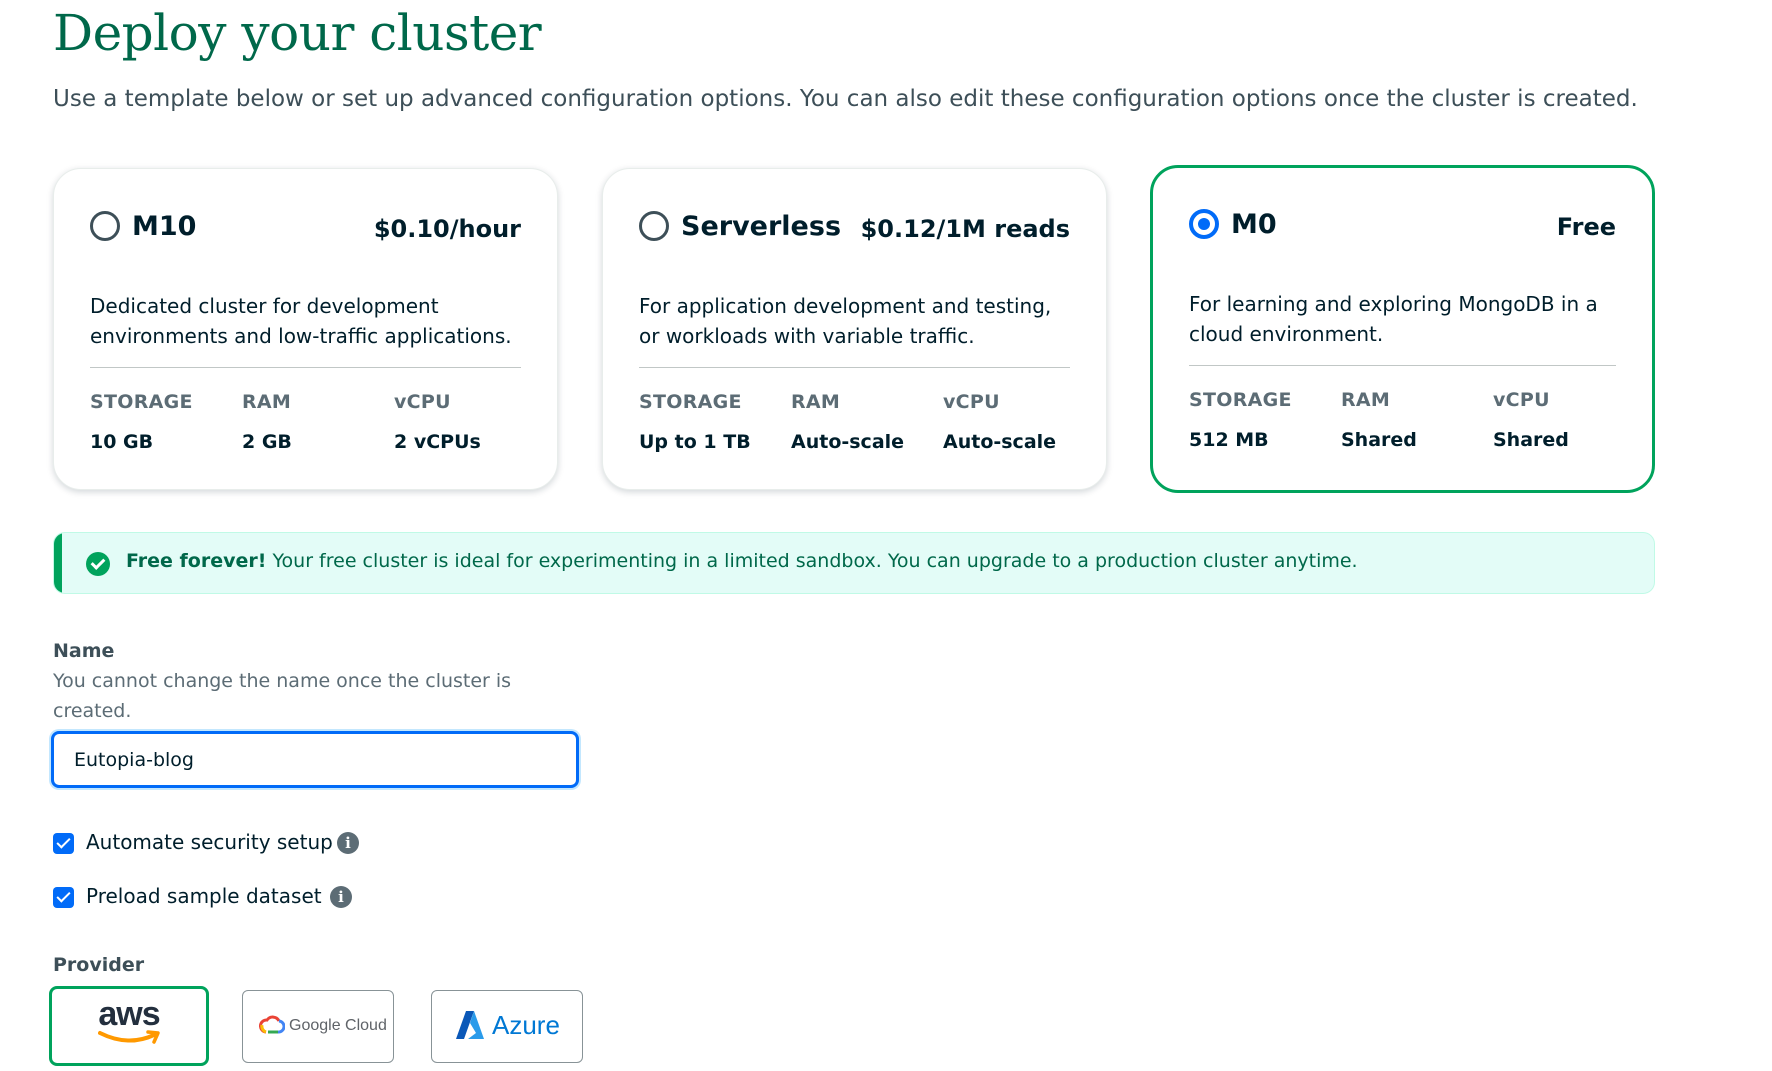 This screenshot has height=1071, width=1772. What do you see at coordinates (1379, 420) in the screenshot?
I see `spec-ram: RAM Shared` at bounding box center [1379, 420].